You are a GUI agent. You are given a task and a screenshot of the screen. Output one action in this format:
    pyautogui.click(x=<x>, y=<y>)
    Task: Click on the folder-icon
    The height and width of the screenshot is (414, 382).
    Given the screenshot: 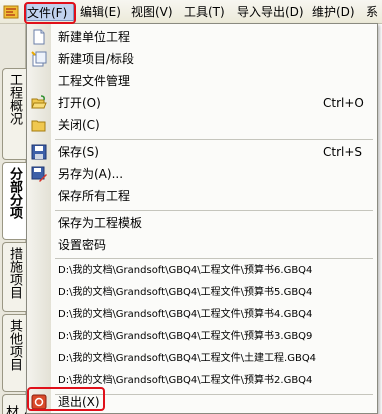 What is the action you would take?
    pyautogui.click(x=38, y=126)
    